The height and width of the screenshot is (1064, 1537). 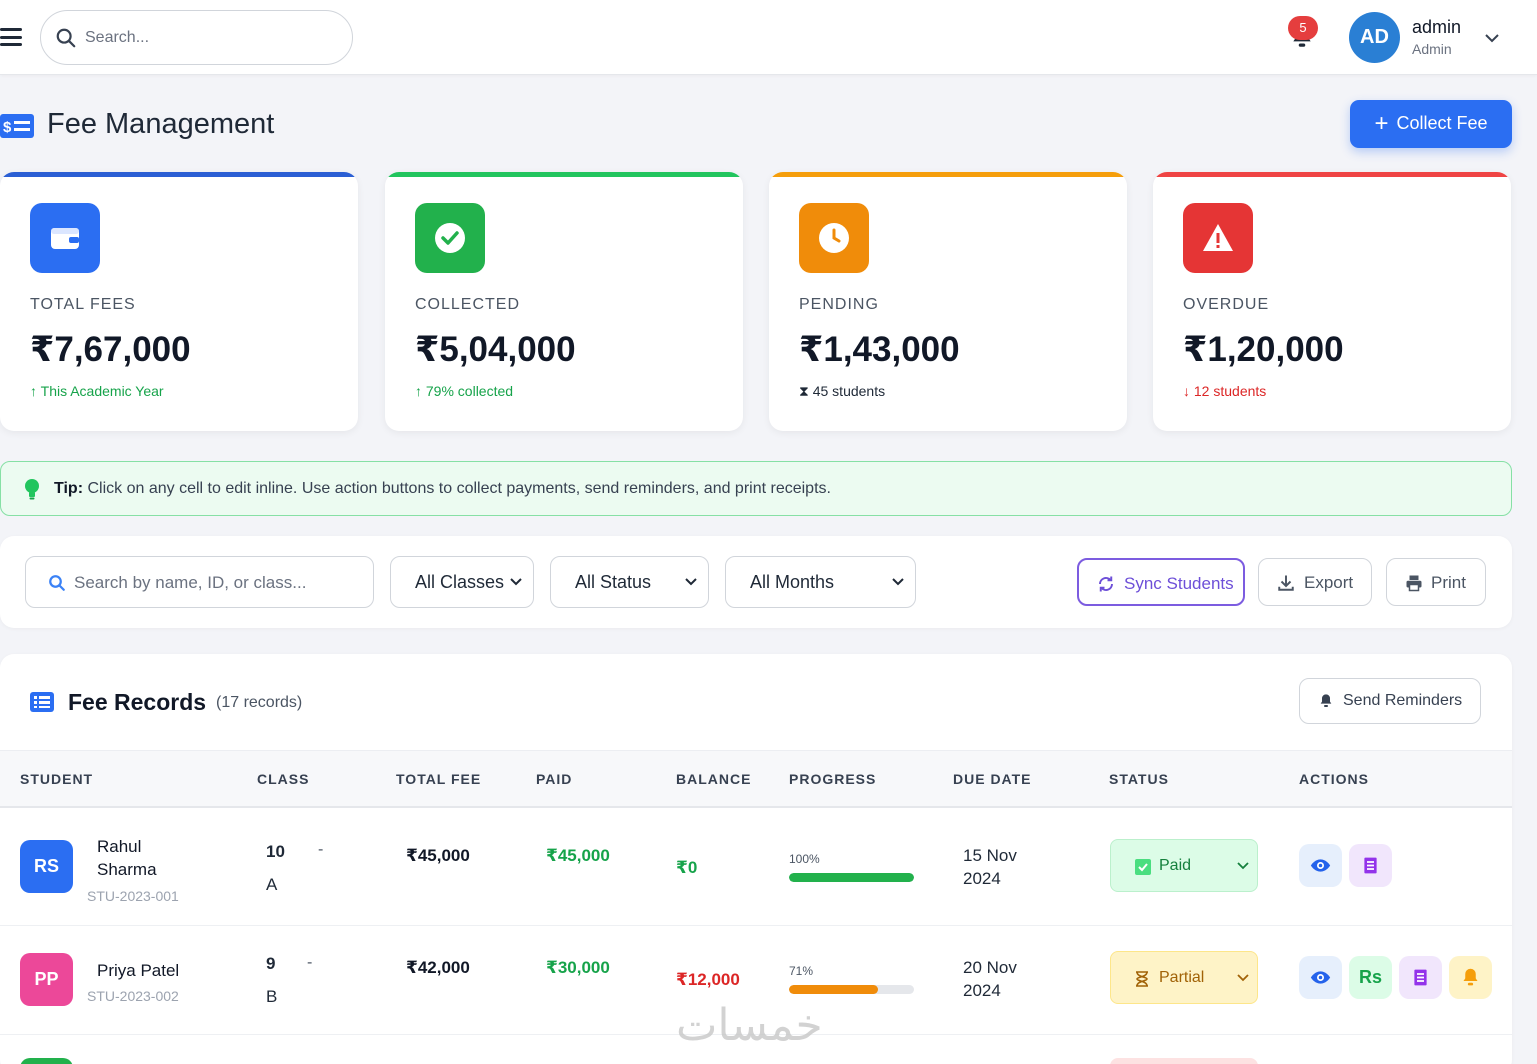 I want to click on stat-note: ↓ 12 students, so click(x=1225, y=391).